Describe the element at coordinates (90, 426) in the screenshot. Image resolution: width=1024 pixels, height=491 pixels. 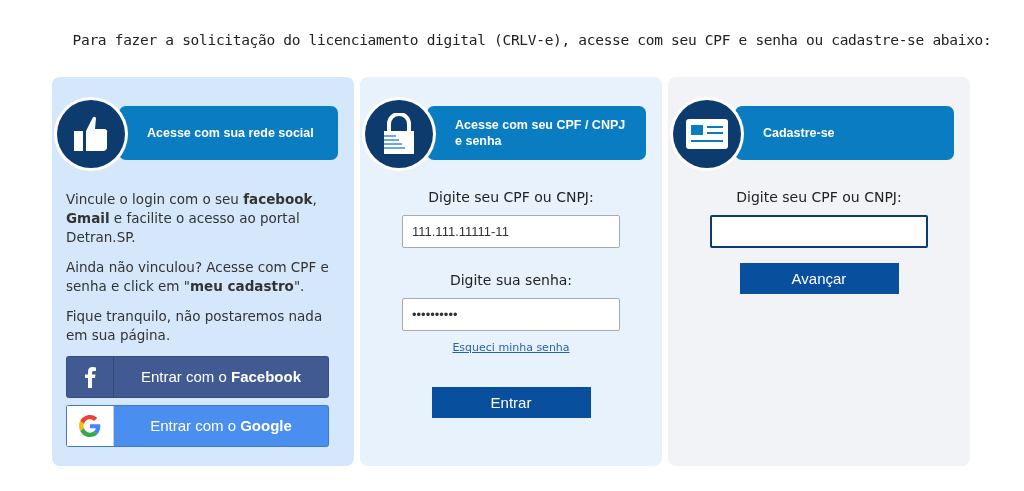
I see `google-icon` at that location.